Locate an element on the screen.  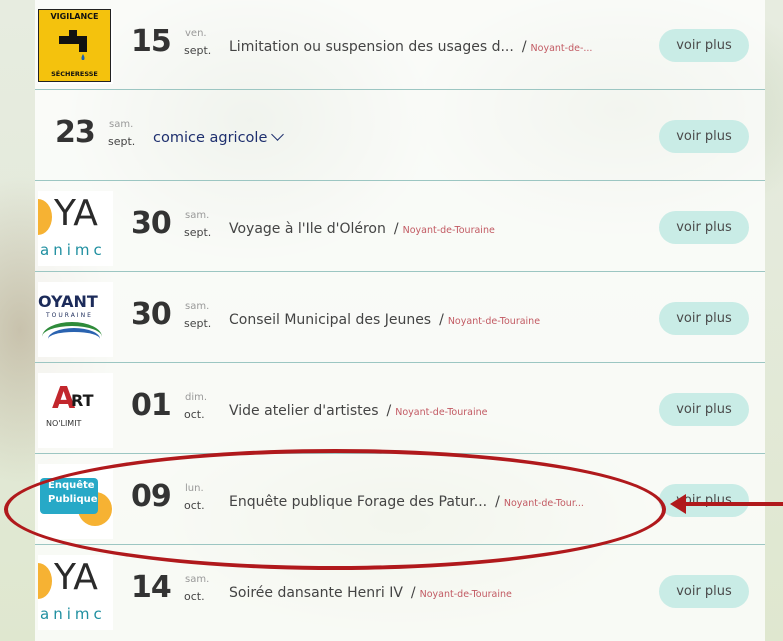
event-thumbnail: OYANT TOURAINE is located at coordinates (75, 319).